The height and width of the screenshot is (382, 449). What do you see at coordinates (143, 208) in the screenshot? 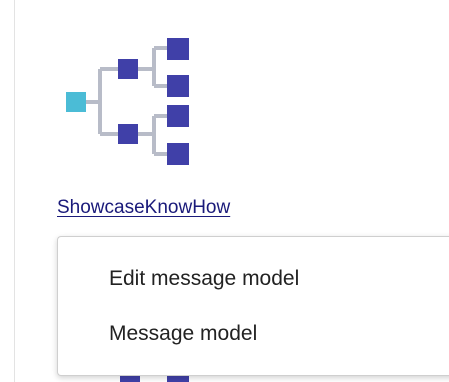
I see `model-link: ShowcaseKnowHow` at bounding box center [143, 208].